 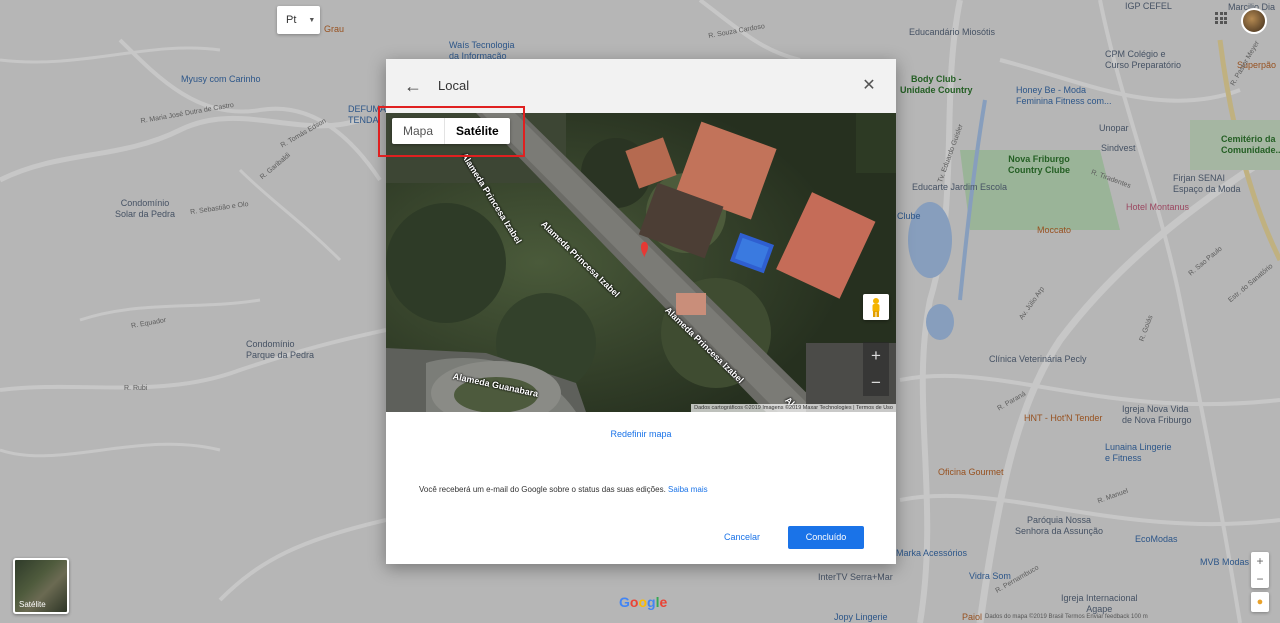 What do you see at coordinates (291, 20) in the screenshot?
I see `language-label: Pt` at bounding box center [291, 20].